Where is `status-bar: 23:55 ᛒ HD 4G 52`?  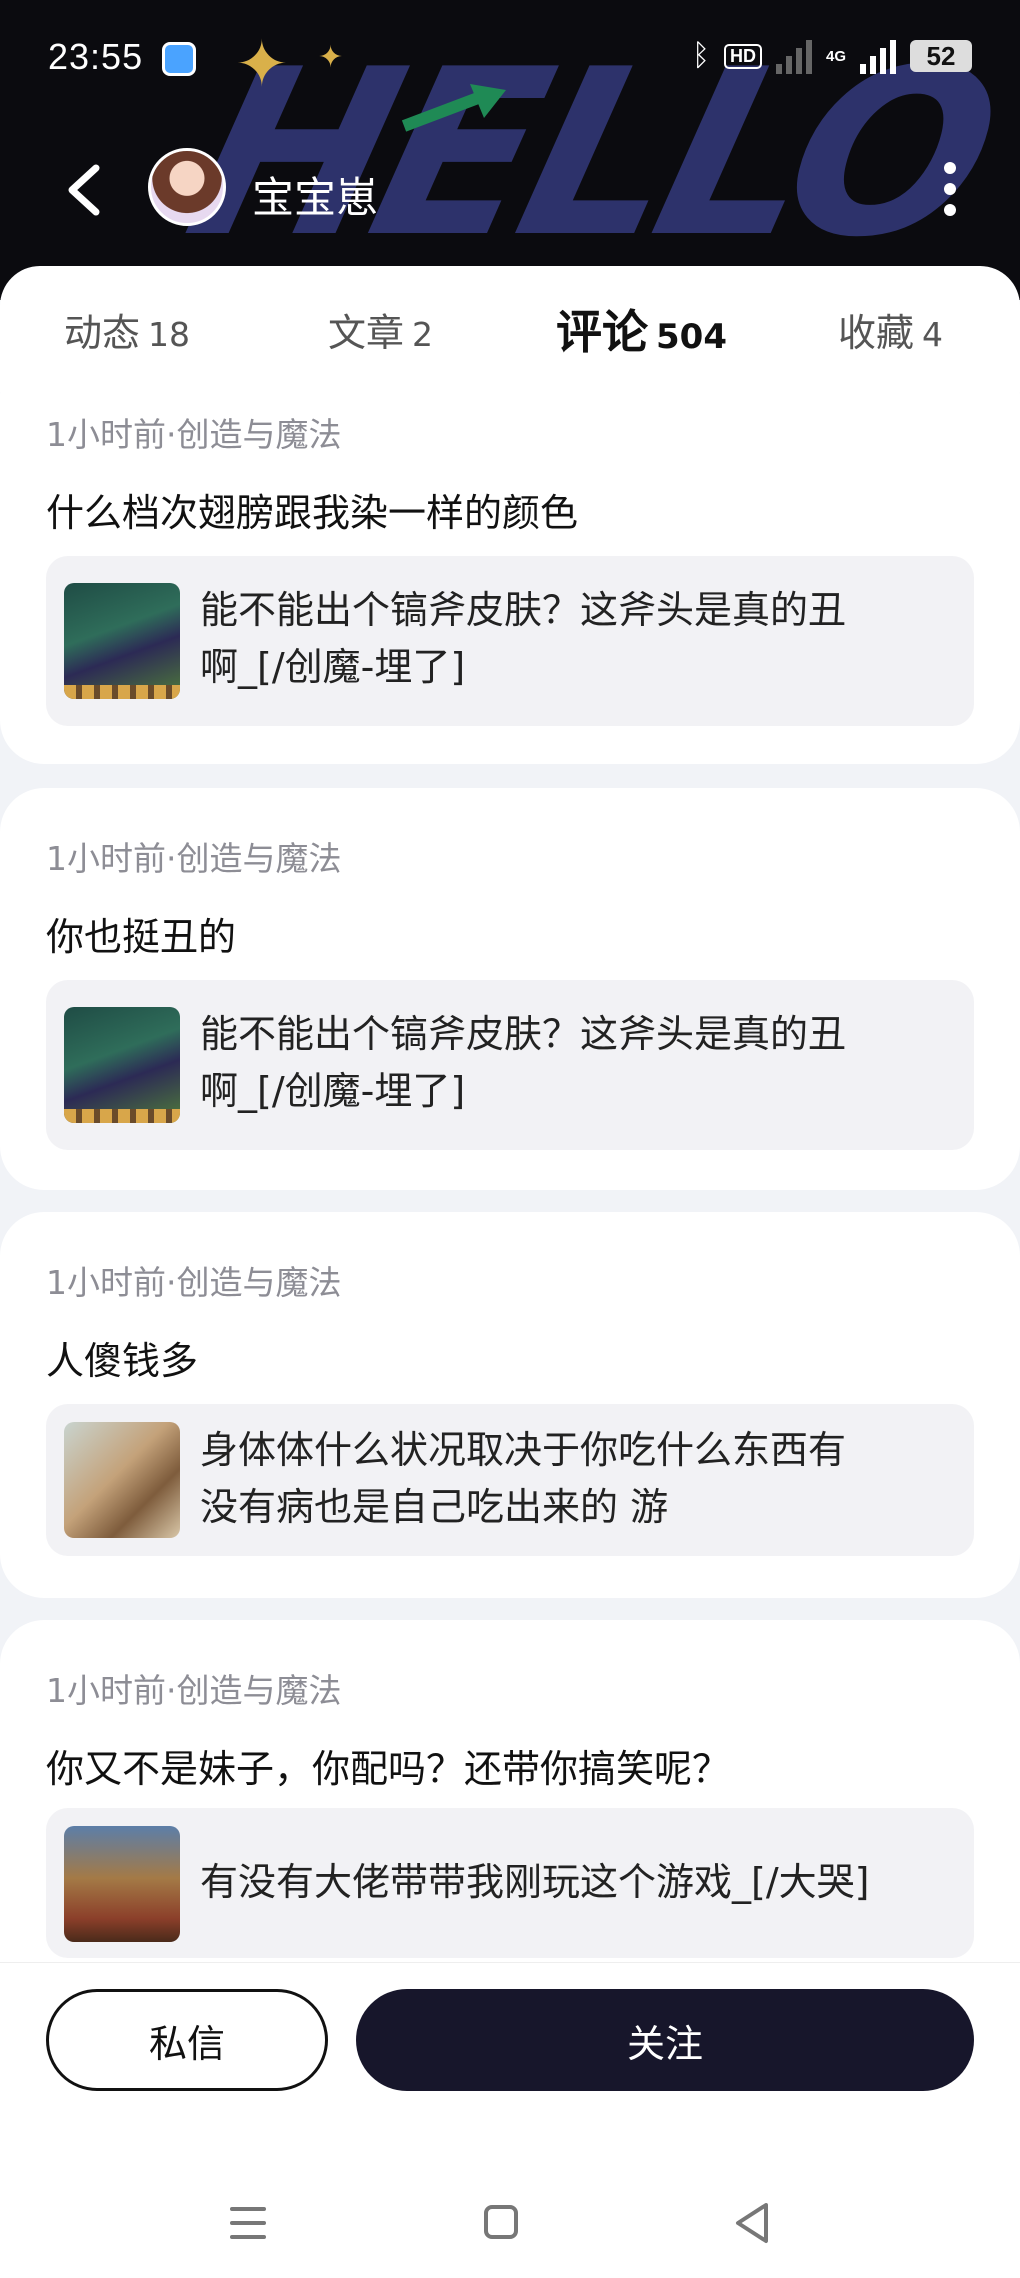 status-bar: 23:55 ᛒ HD 4G 52 is located at coordinates (510, 59).